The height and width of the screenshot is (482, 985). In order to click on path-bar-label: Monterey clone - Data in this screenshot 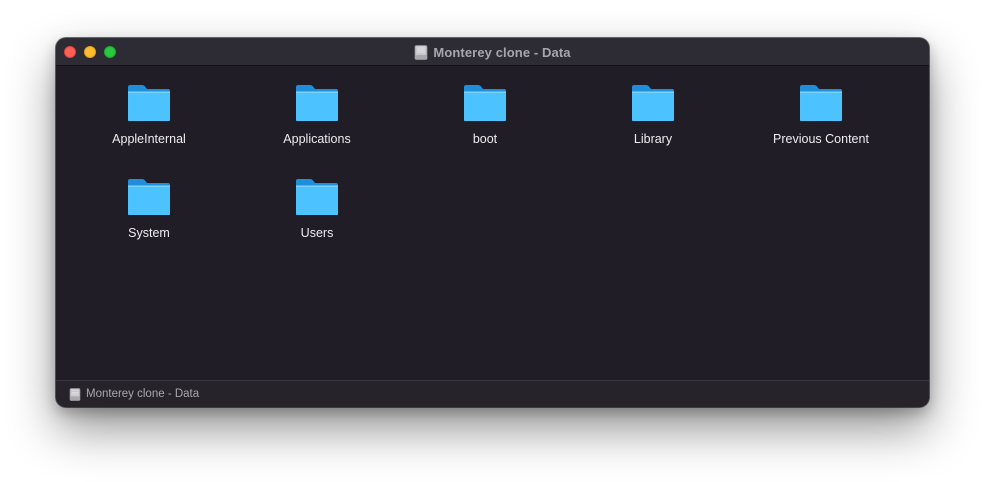, I will do `click(143, 394)`.